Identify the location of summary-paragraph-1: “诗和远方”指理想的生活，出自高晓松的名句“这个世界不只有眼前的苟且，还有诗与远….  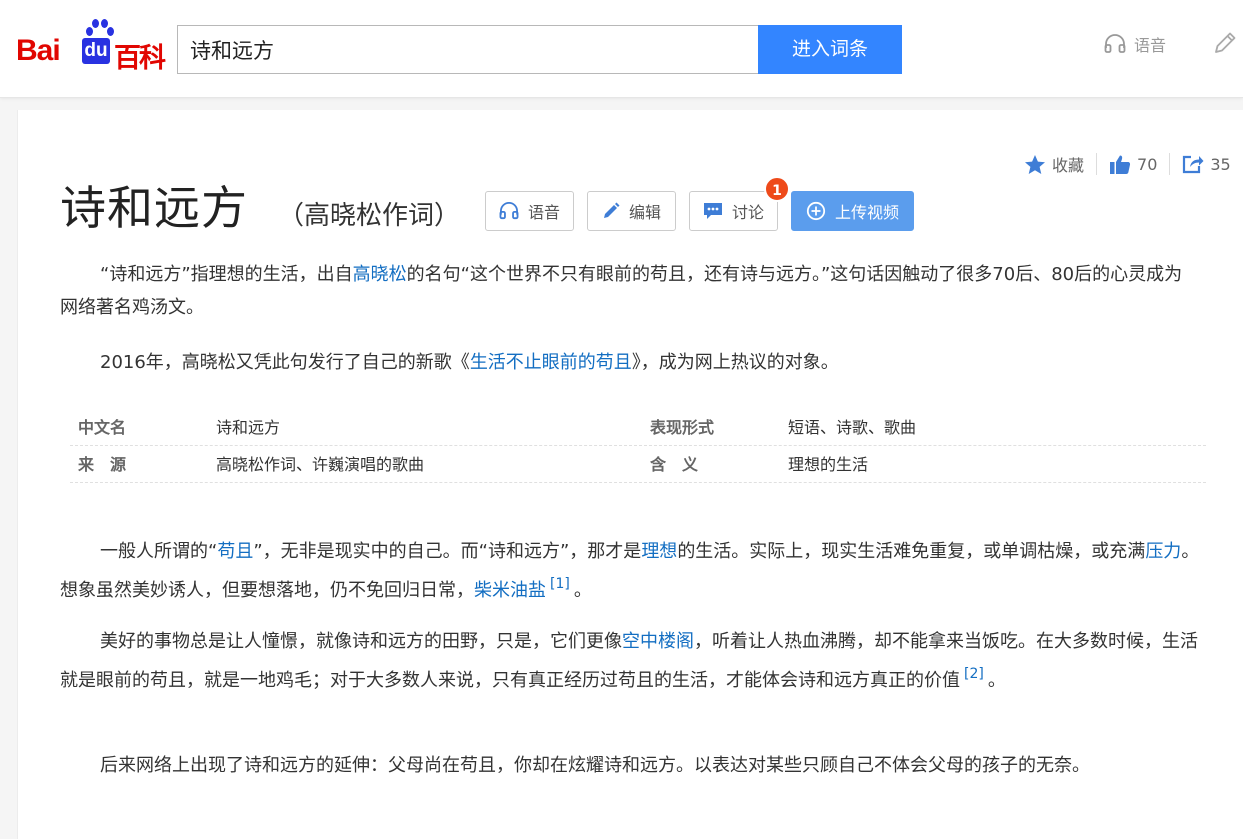
(630, 291).